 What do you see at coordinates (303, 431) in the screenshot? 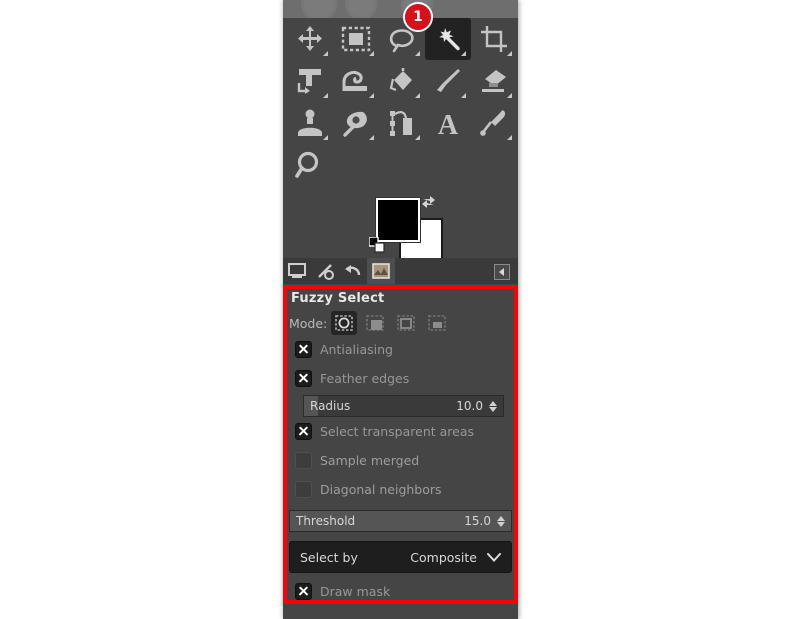
I see `select-transparent-areas-checkbox` at bounding box center [303, 431].